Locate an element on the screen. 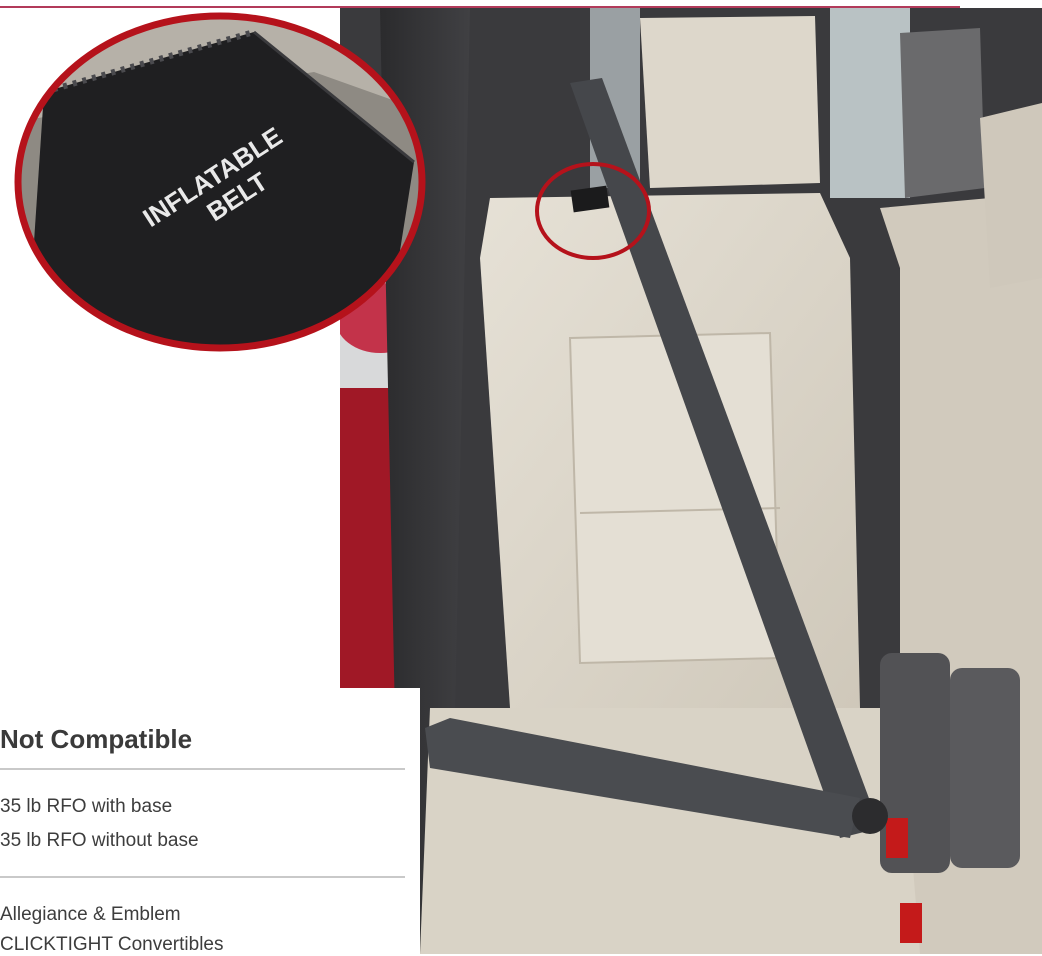 The image size is (1042, 956). inflatable-belt-zoom-callout: INFLATABLE BELT is located at coordinates (220, 182).